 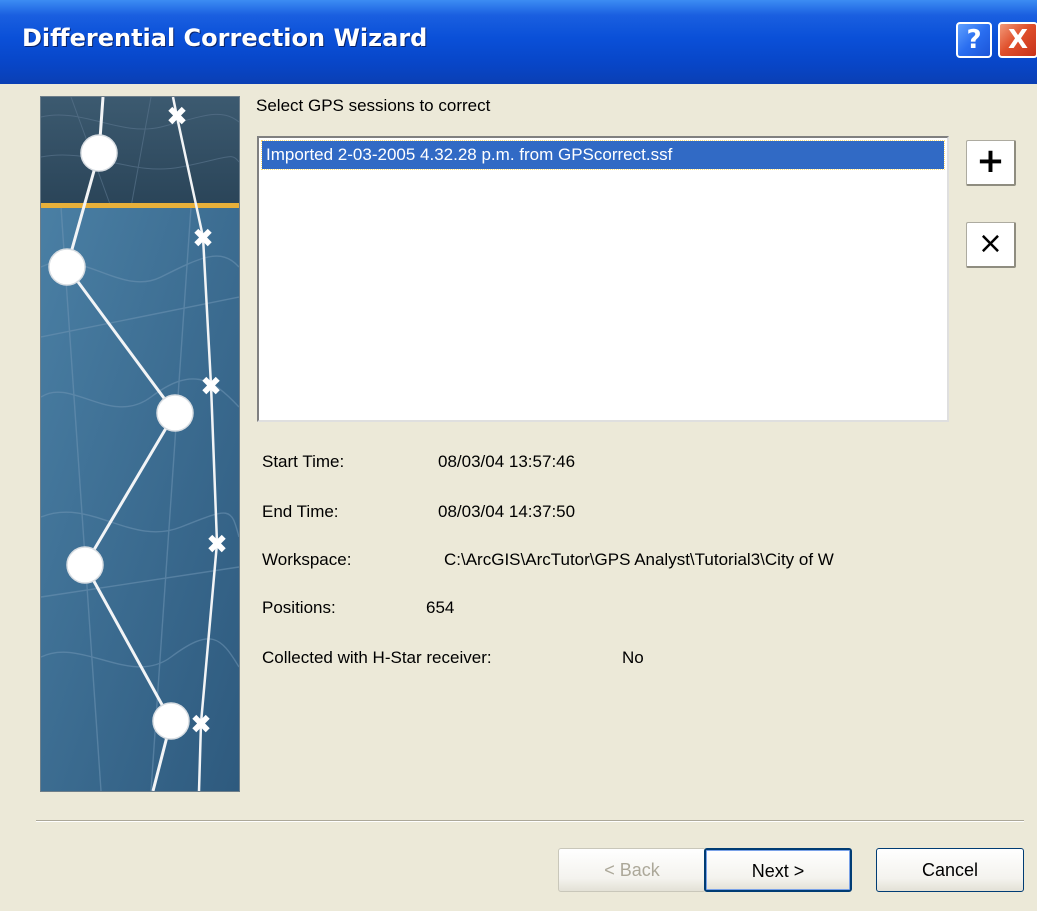 What do you see at coordinates (633, 657) in the screenshot?
I see `hstar-value: No` at bounding box center [633, 657].